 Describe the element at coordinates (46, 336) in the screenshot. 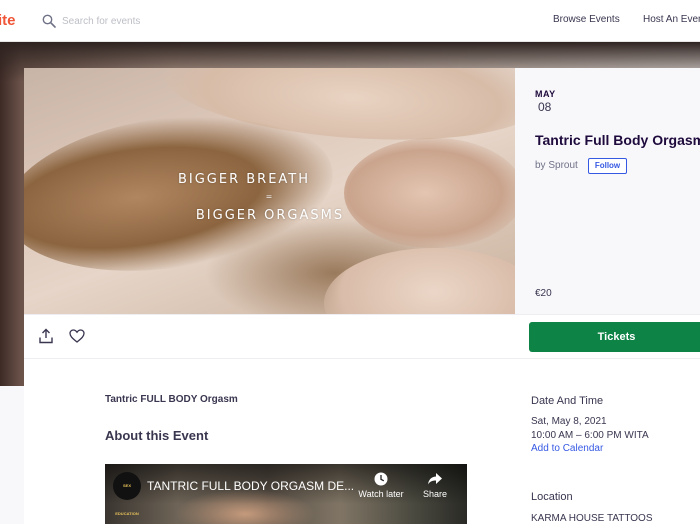

I see `share-icon` at that location.